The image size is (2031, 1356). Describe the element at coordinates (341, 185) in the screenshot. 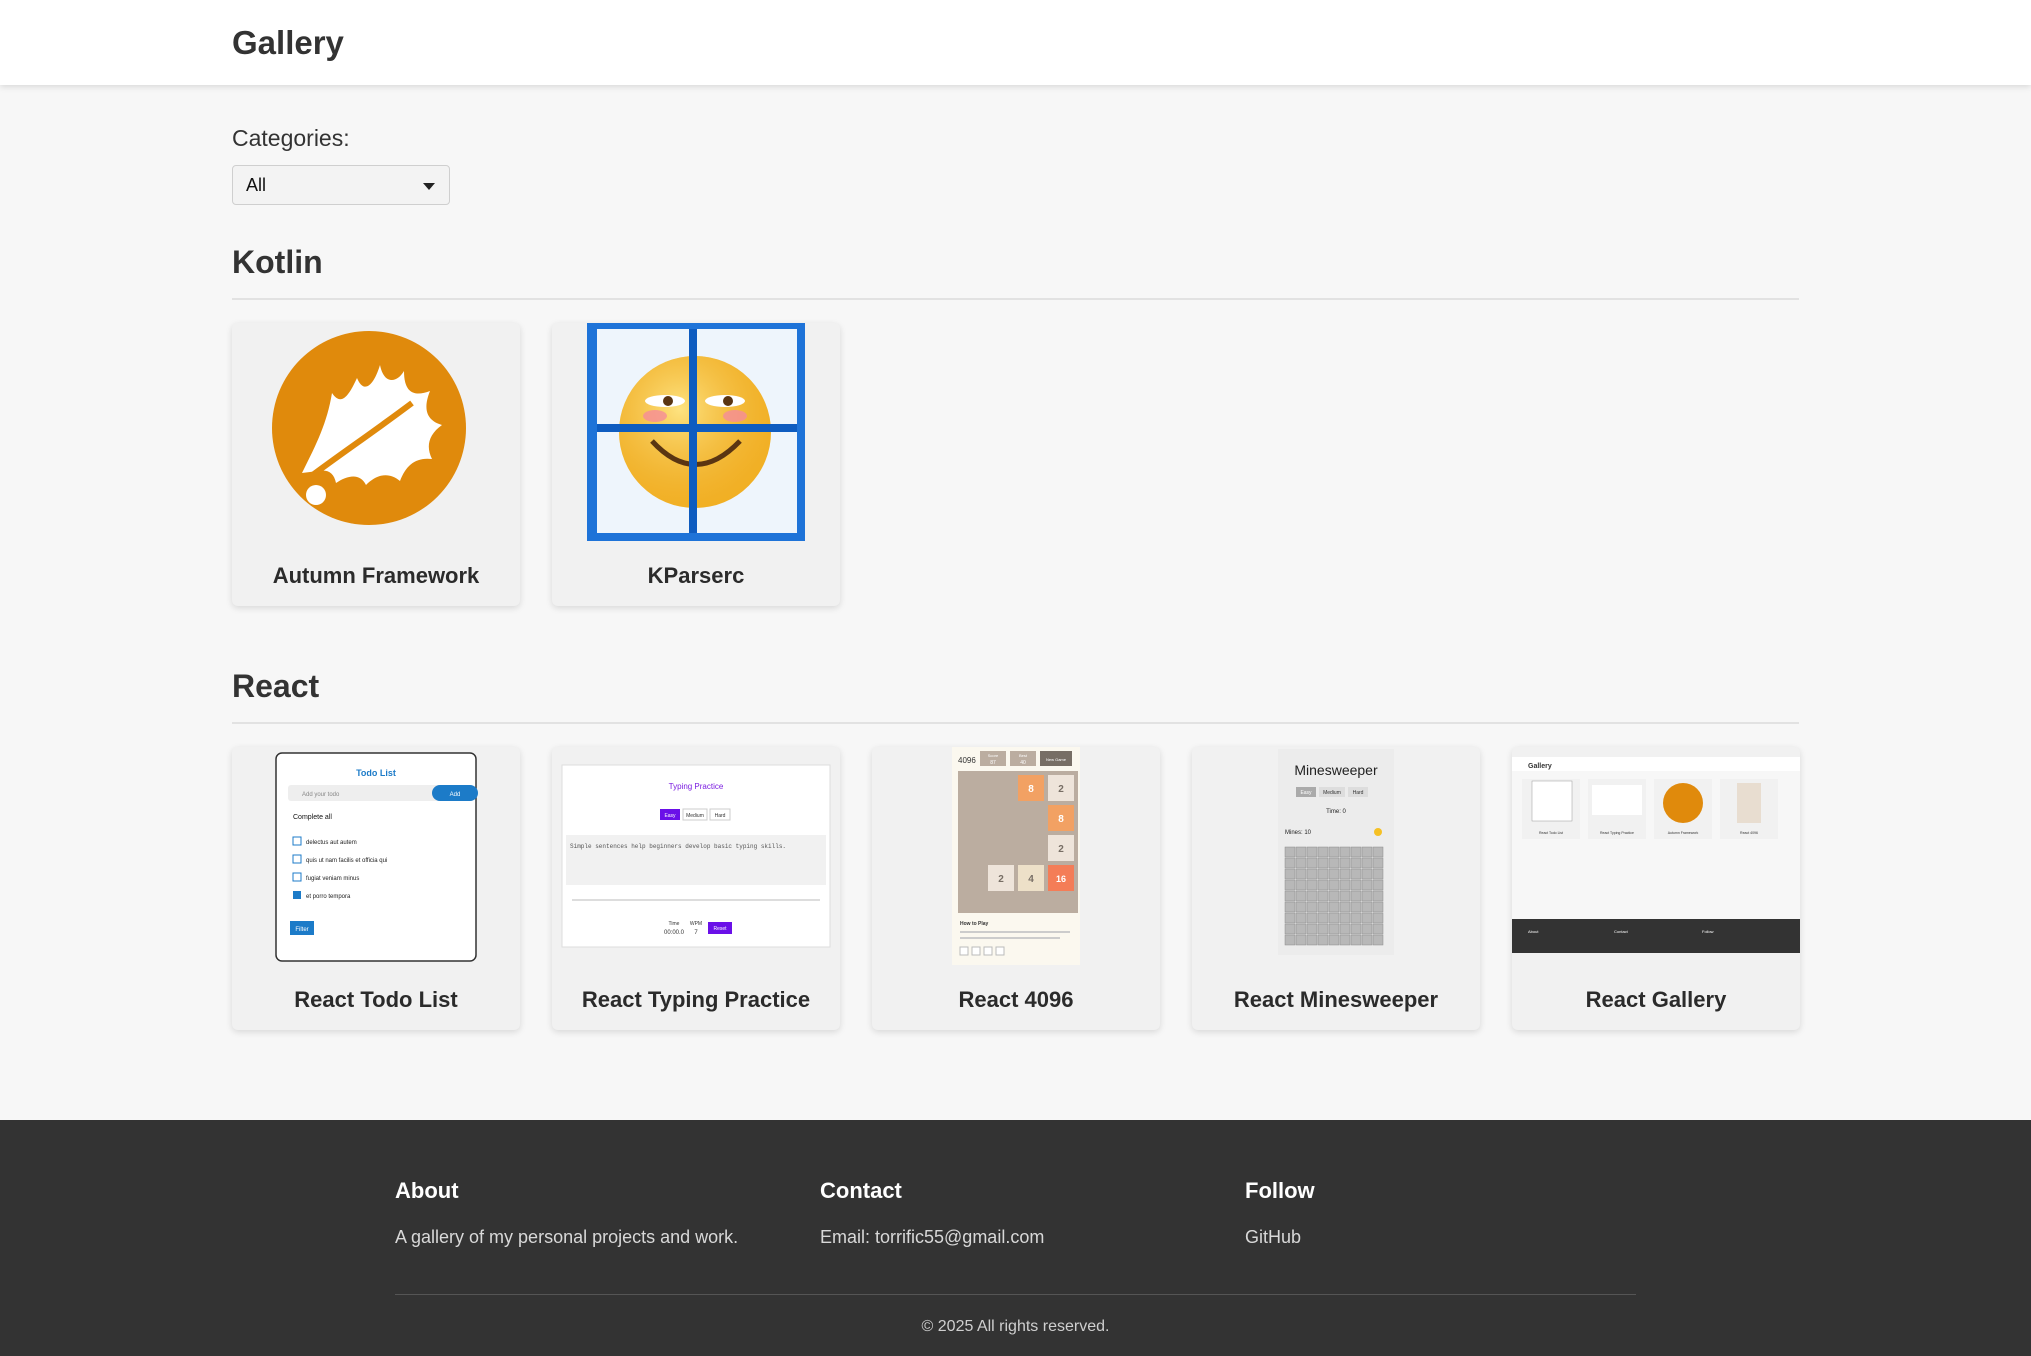

I see `categories-select: All` at that location.